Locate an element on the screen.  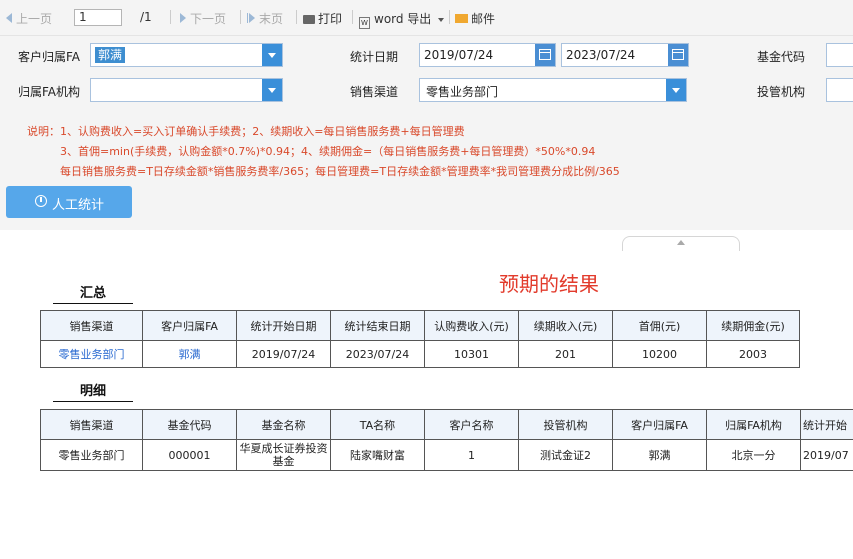
stat-date-label: 统计日期 is located at coordinates (374, 57).